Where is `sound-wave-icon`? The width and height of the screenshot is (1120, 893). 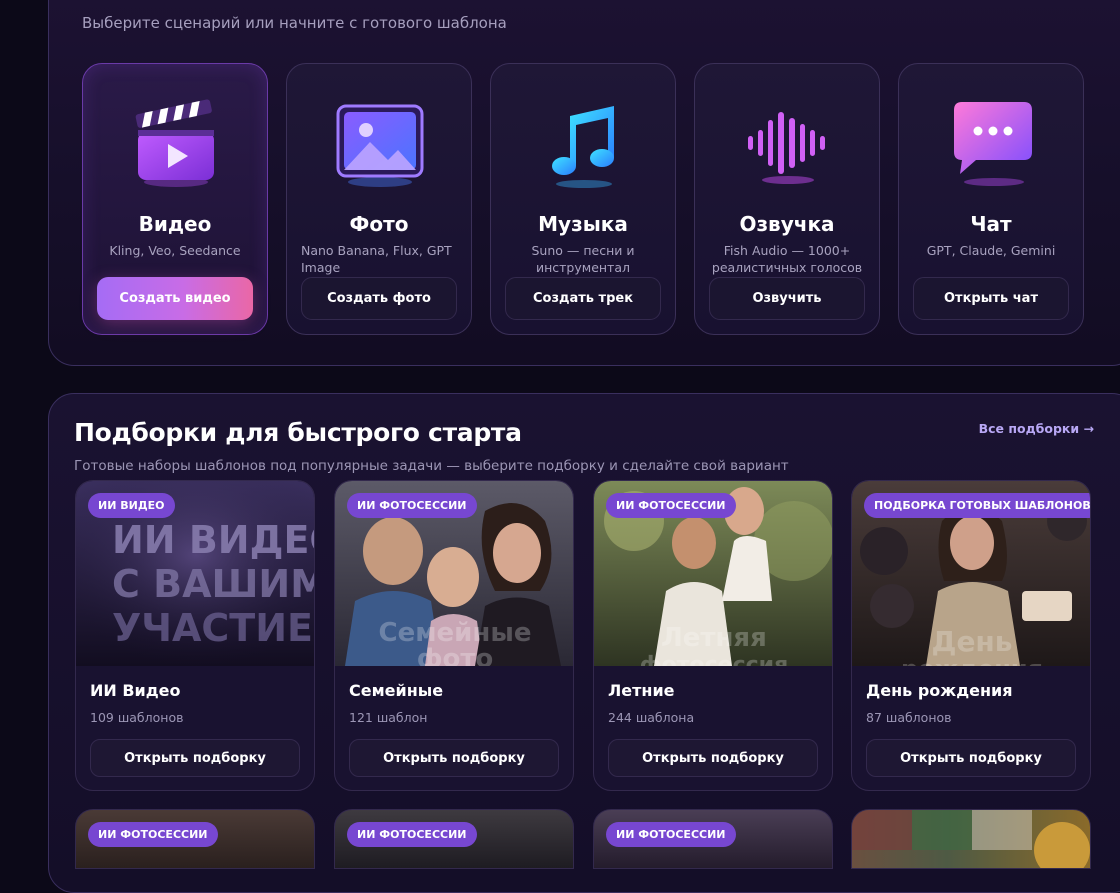 sound-wave-icon is located at coordinates (786, 148).